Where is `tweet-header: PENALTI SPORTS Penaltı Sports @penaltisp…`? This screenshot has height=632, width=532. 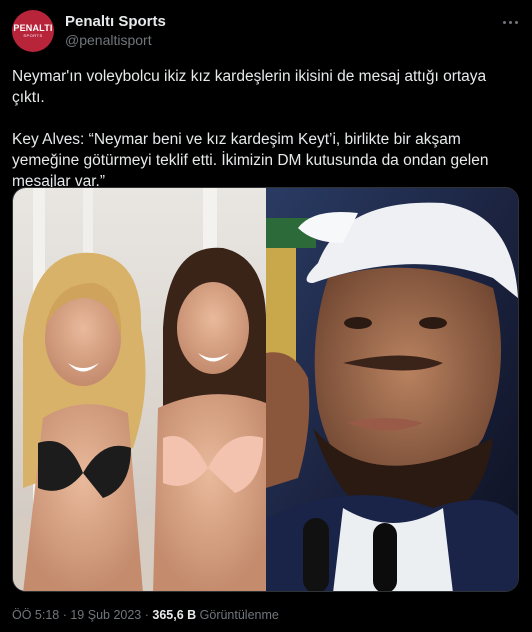
tweet-header: PENALTI SPORTS Penaltı Sports @penaltisp… is located at coordinates (266, 32).